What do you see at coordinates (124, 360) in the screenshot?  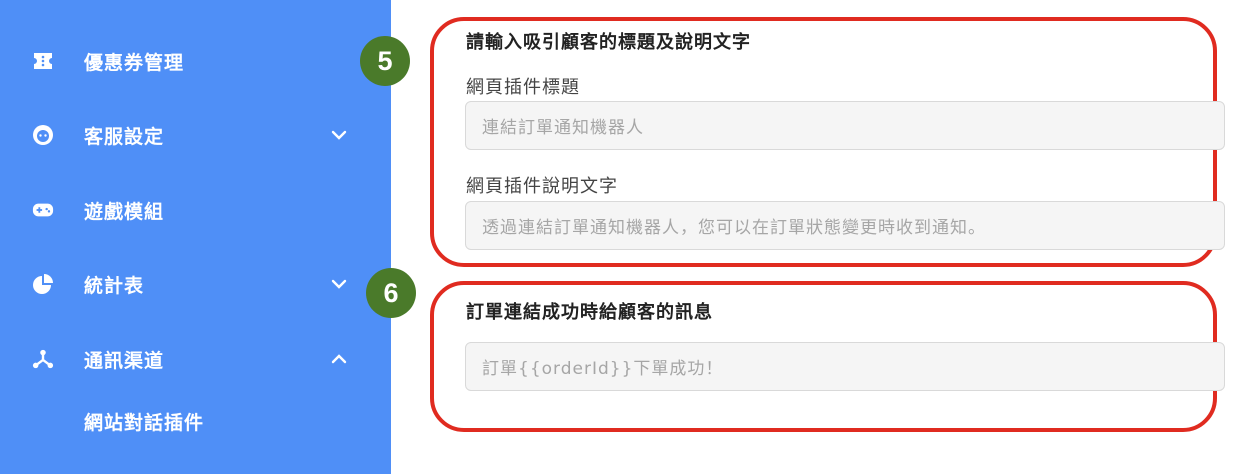 I see `sidebar-item-label: 通訊渠道` at bounding box center [124, 360].